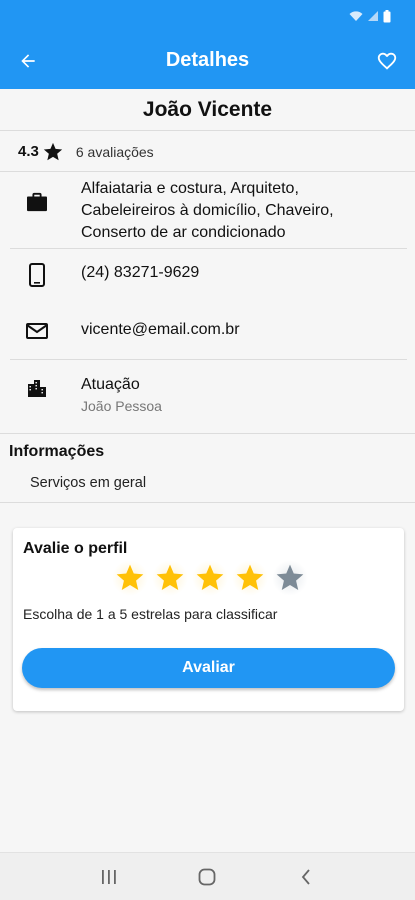 The image size is (415, 900). Describe the element at coordinates (37, 388) in the screenshot. I see `city-icon` at that location.